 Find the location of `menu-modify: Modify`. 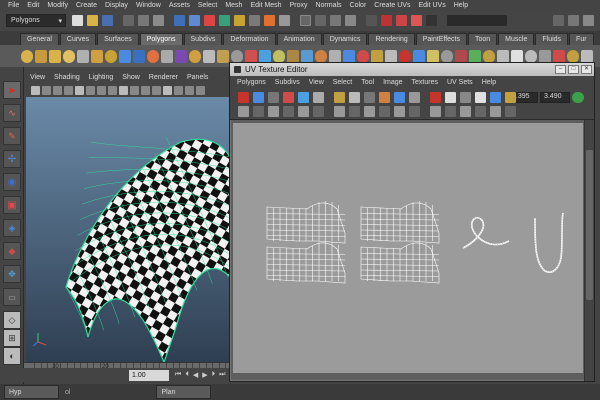

menu-modify: Modify is located at coordinates (57, 5).